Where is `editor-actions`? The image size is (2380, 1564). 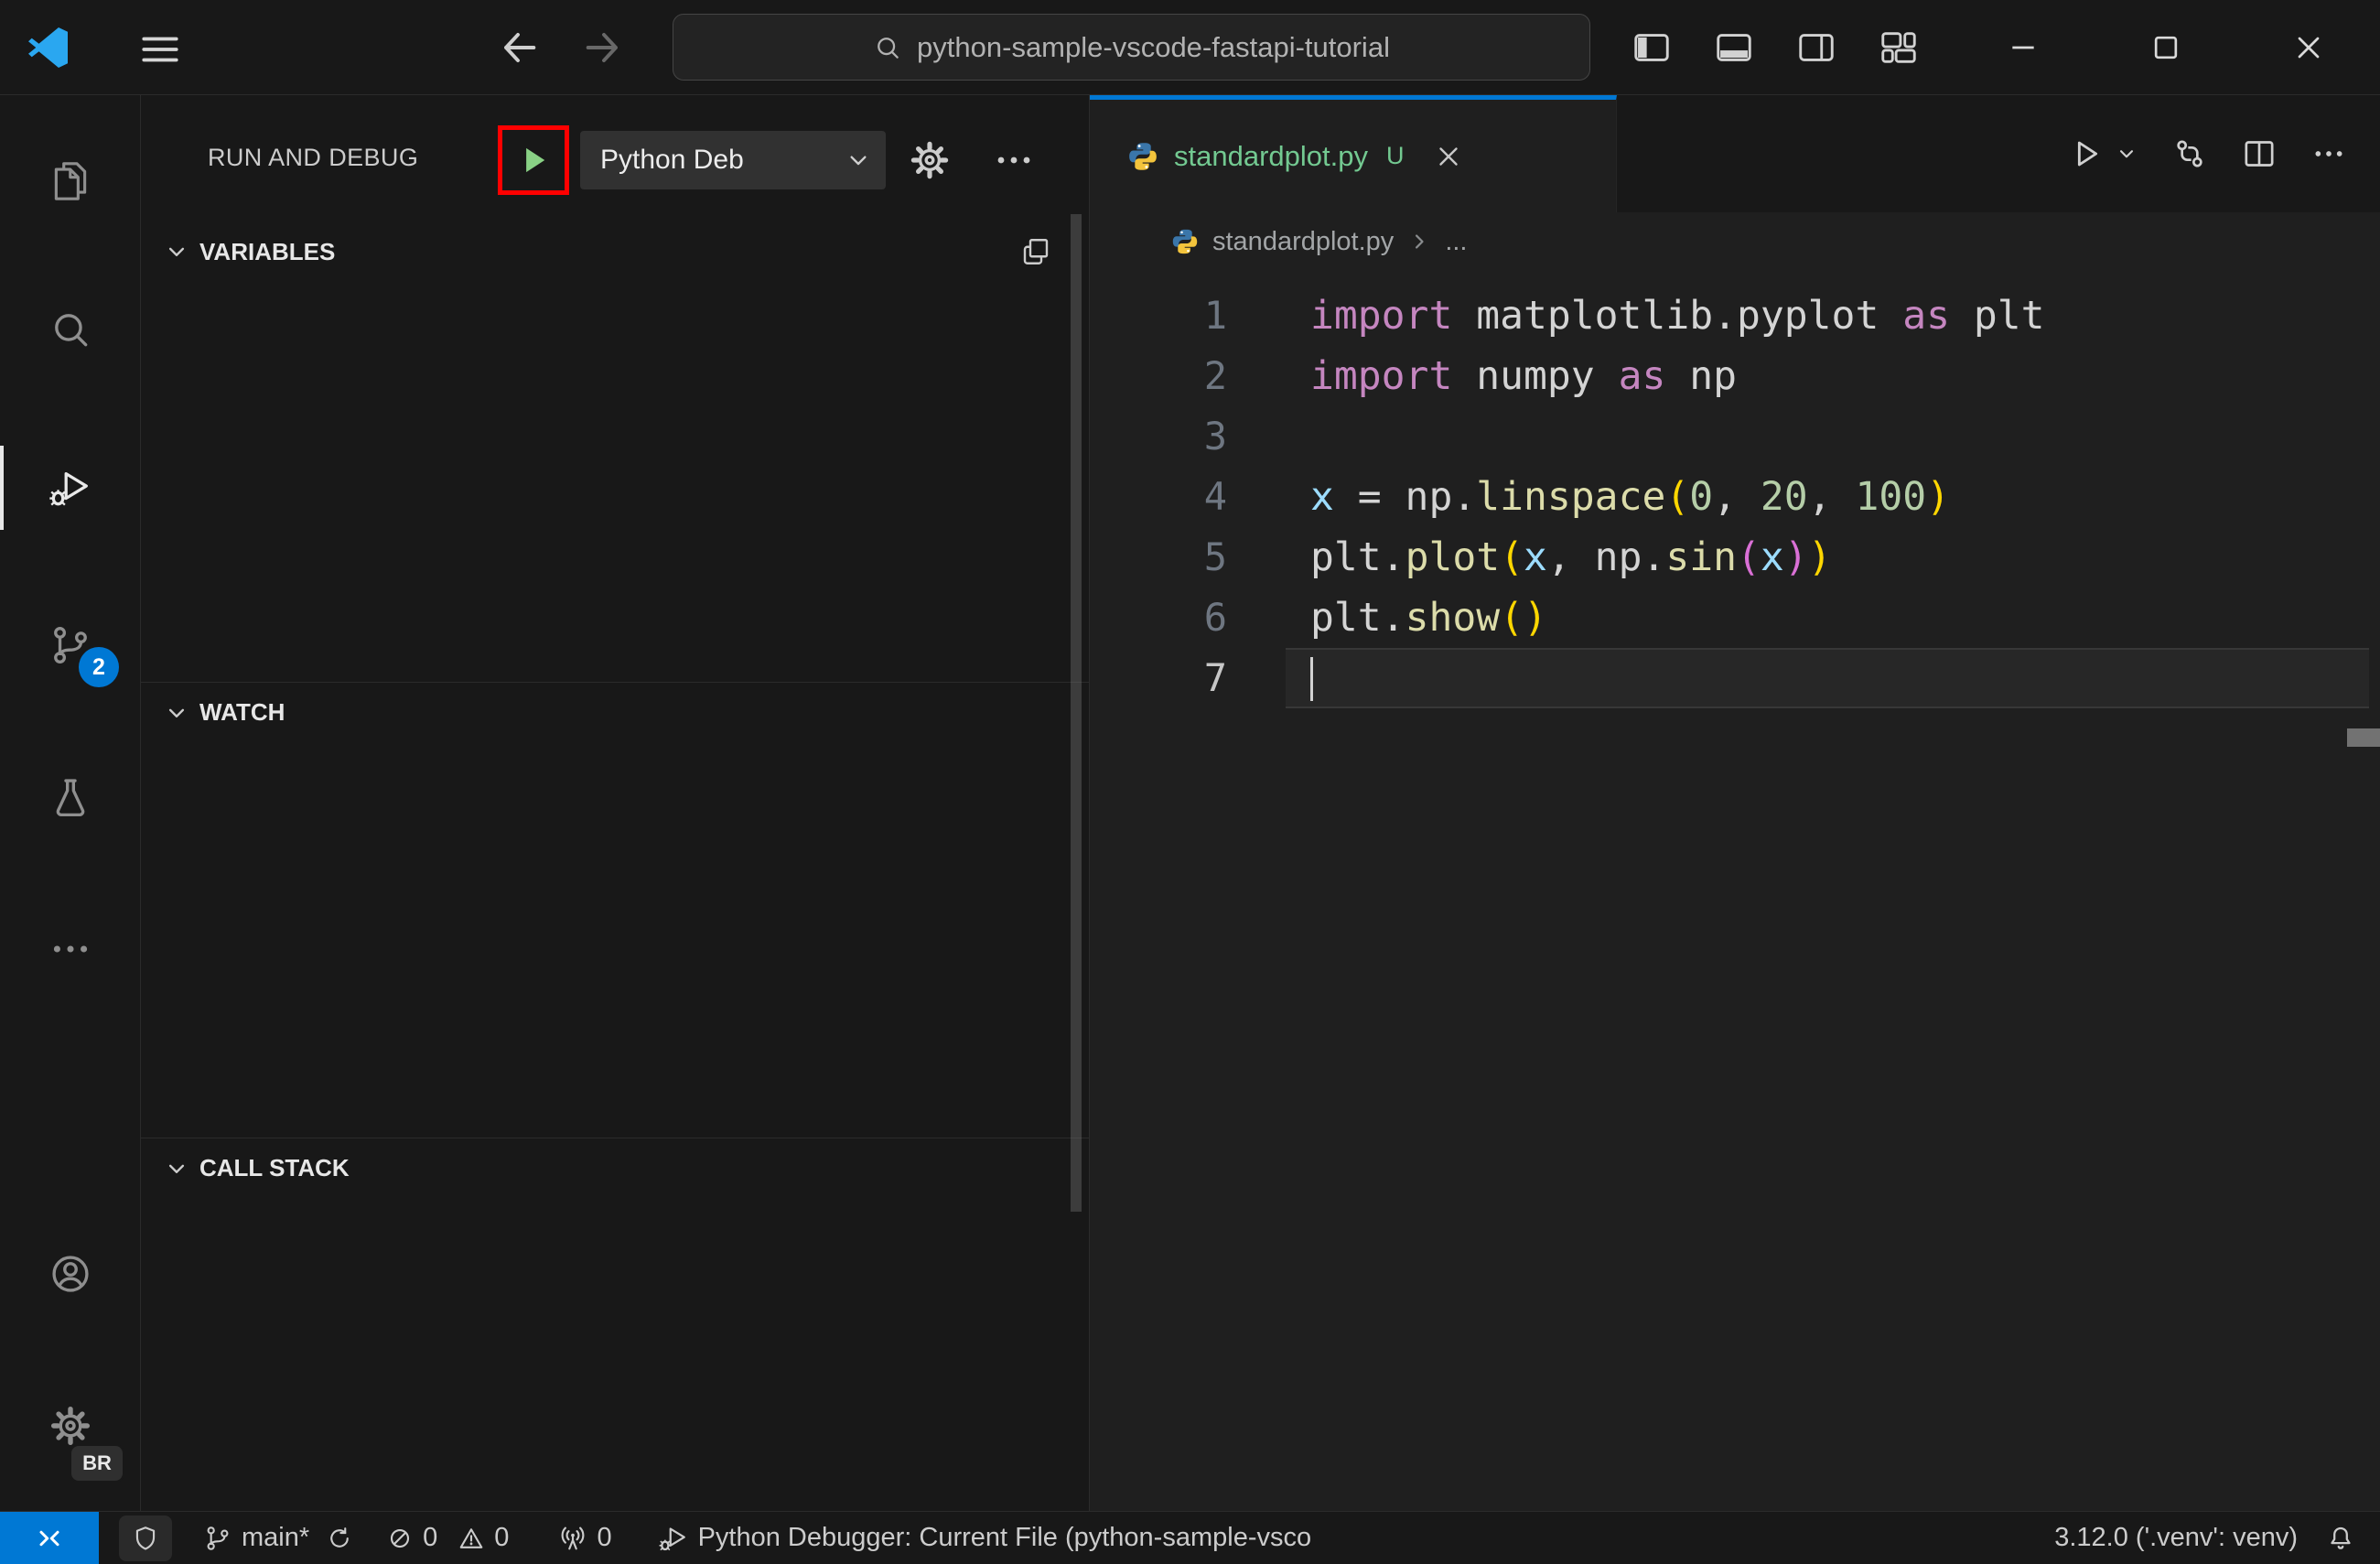
editor-actions is located at coordinates (2207, 153).